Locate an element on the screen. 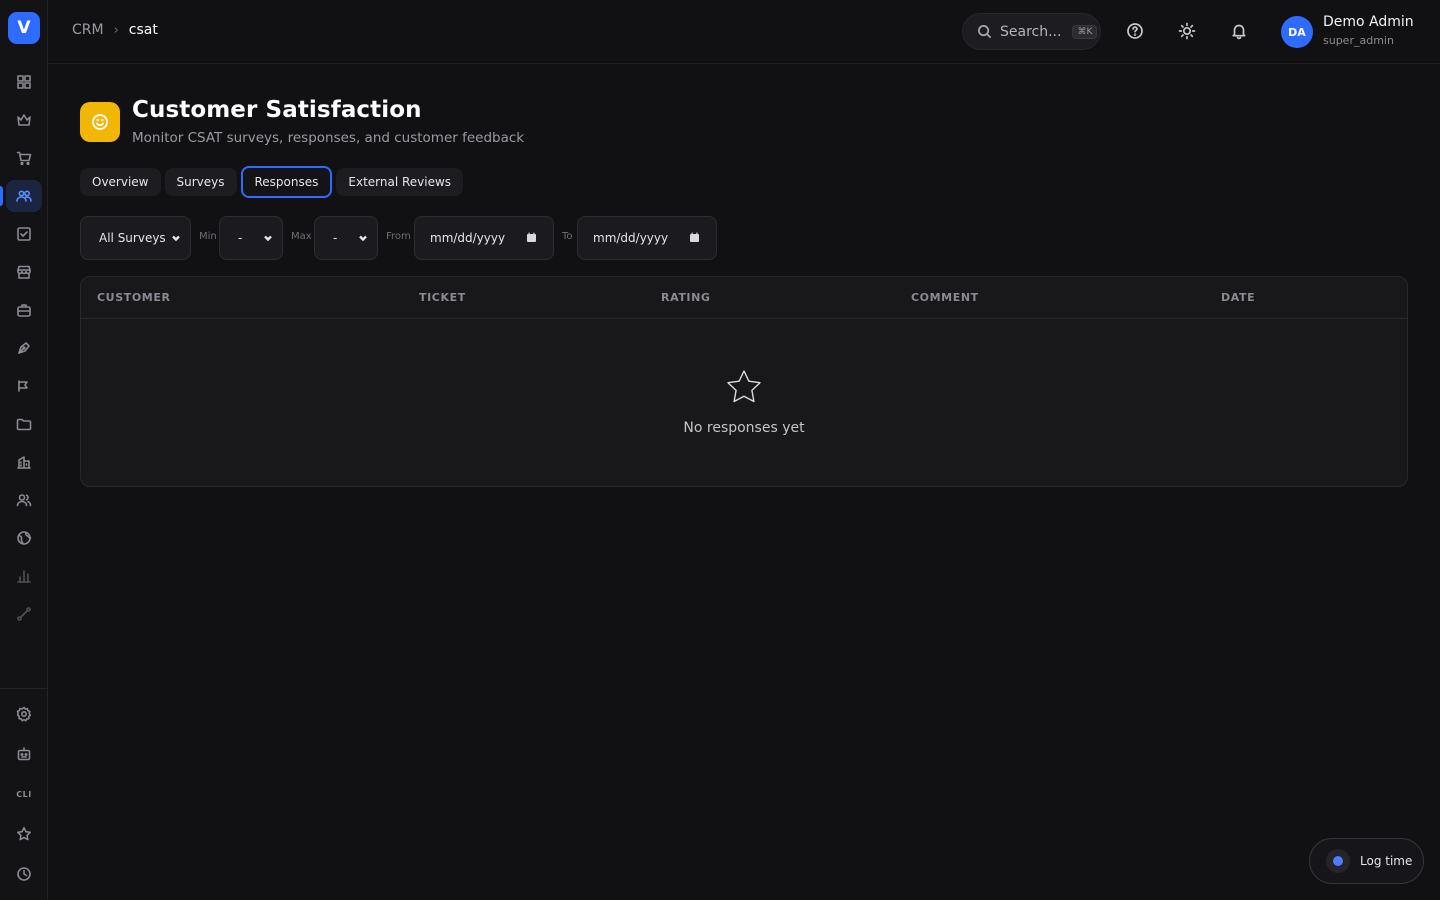  folder-icon is located at coordinates (24, 424).